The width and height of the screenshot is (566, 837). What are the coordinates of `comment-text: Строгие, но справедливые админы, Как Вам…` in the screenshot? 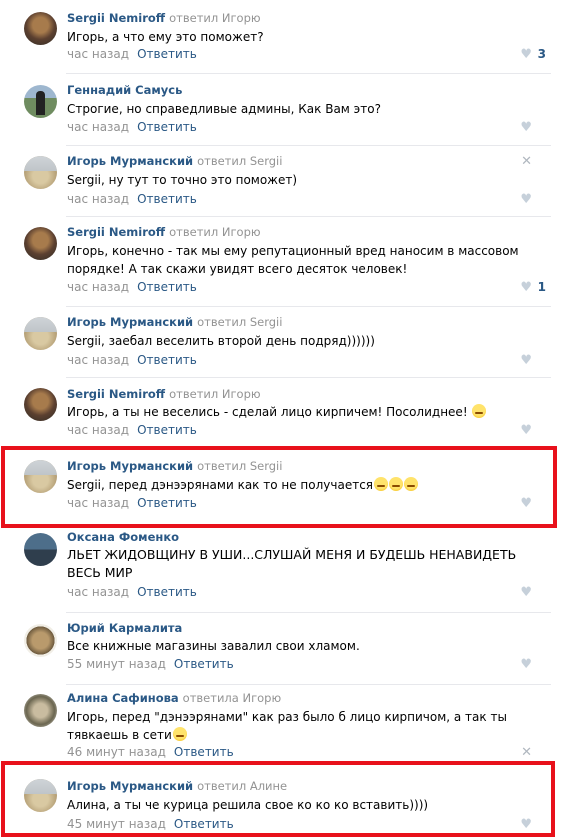 It's located at (224, 109).